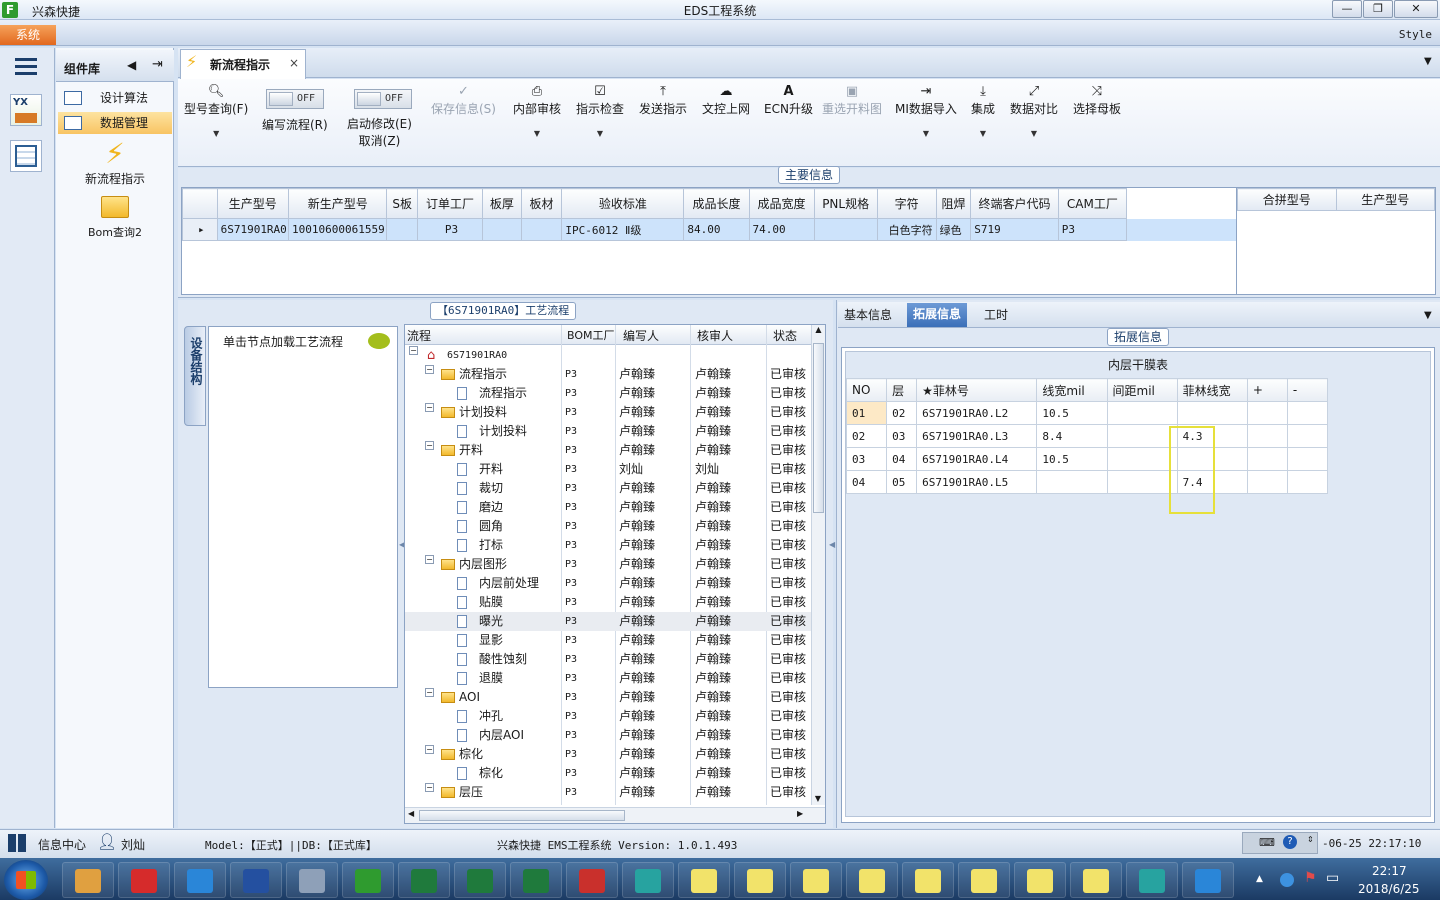  What do you see at coordinates (818, 798) in the screenshot?
I see `scroll-down-icon: ▼` at bounding box center [818, 798].